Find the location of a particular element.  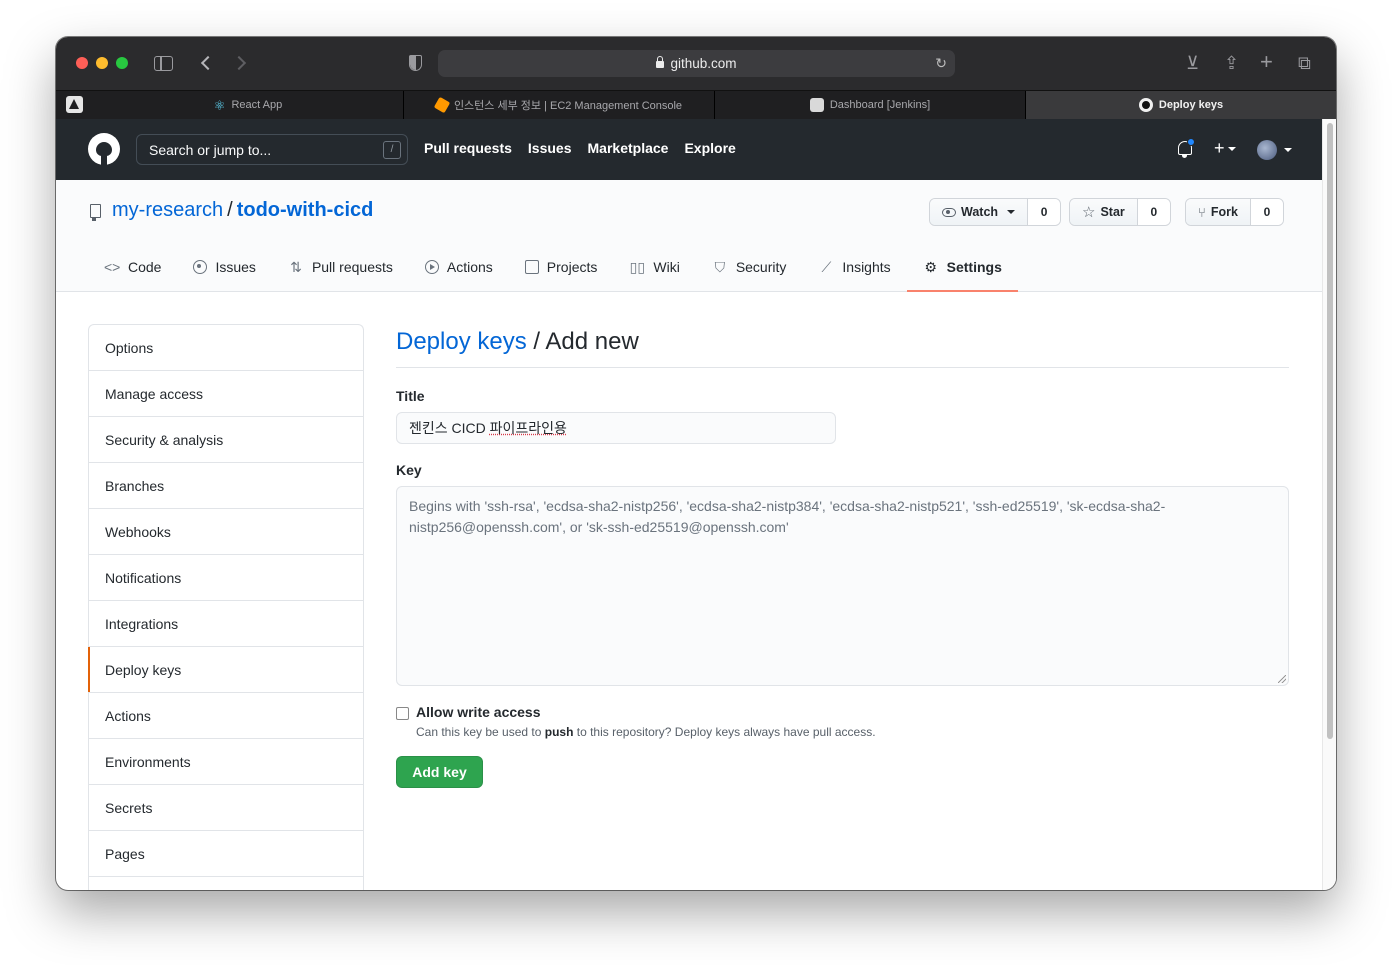

repo-owner-link: my-research is located at coordinates (167, 210).